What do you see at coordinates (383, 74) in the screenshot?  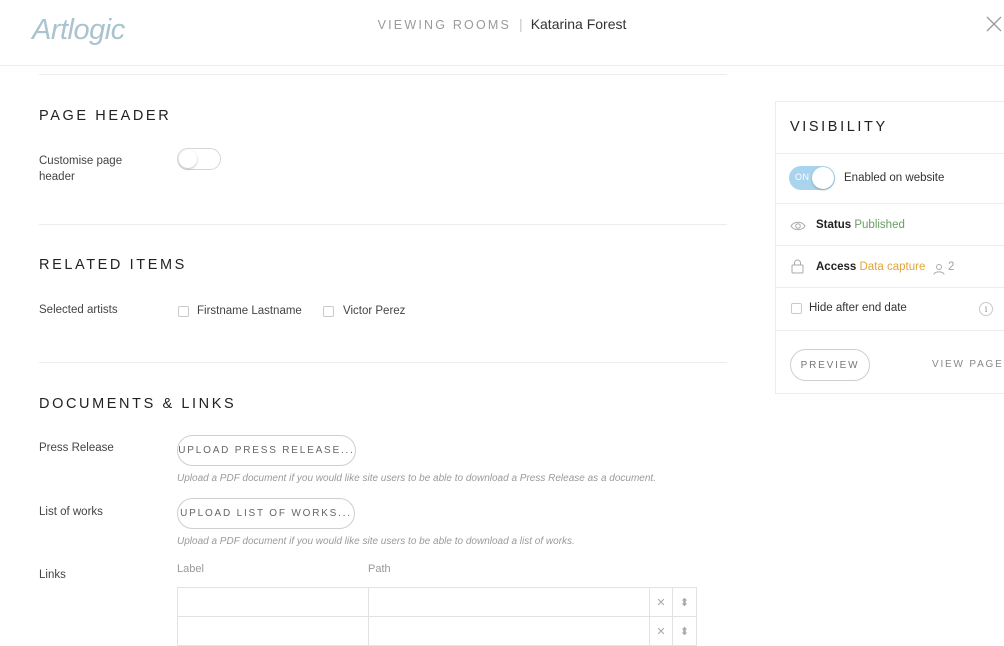 I see `top-divider` at bounding box center [383, 74].